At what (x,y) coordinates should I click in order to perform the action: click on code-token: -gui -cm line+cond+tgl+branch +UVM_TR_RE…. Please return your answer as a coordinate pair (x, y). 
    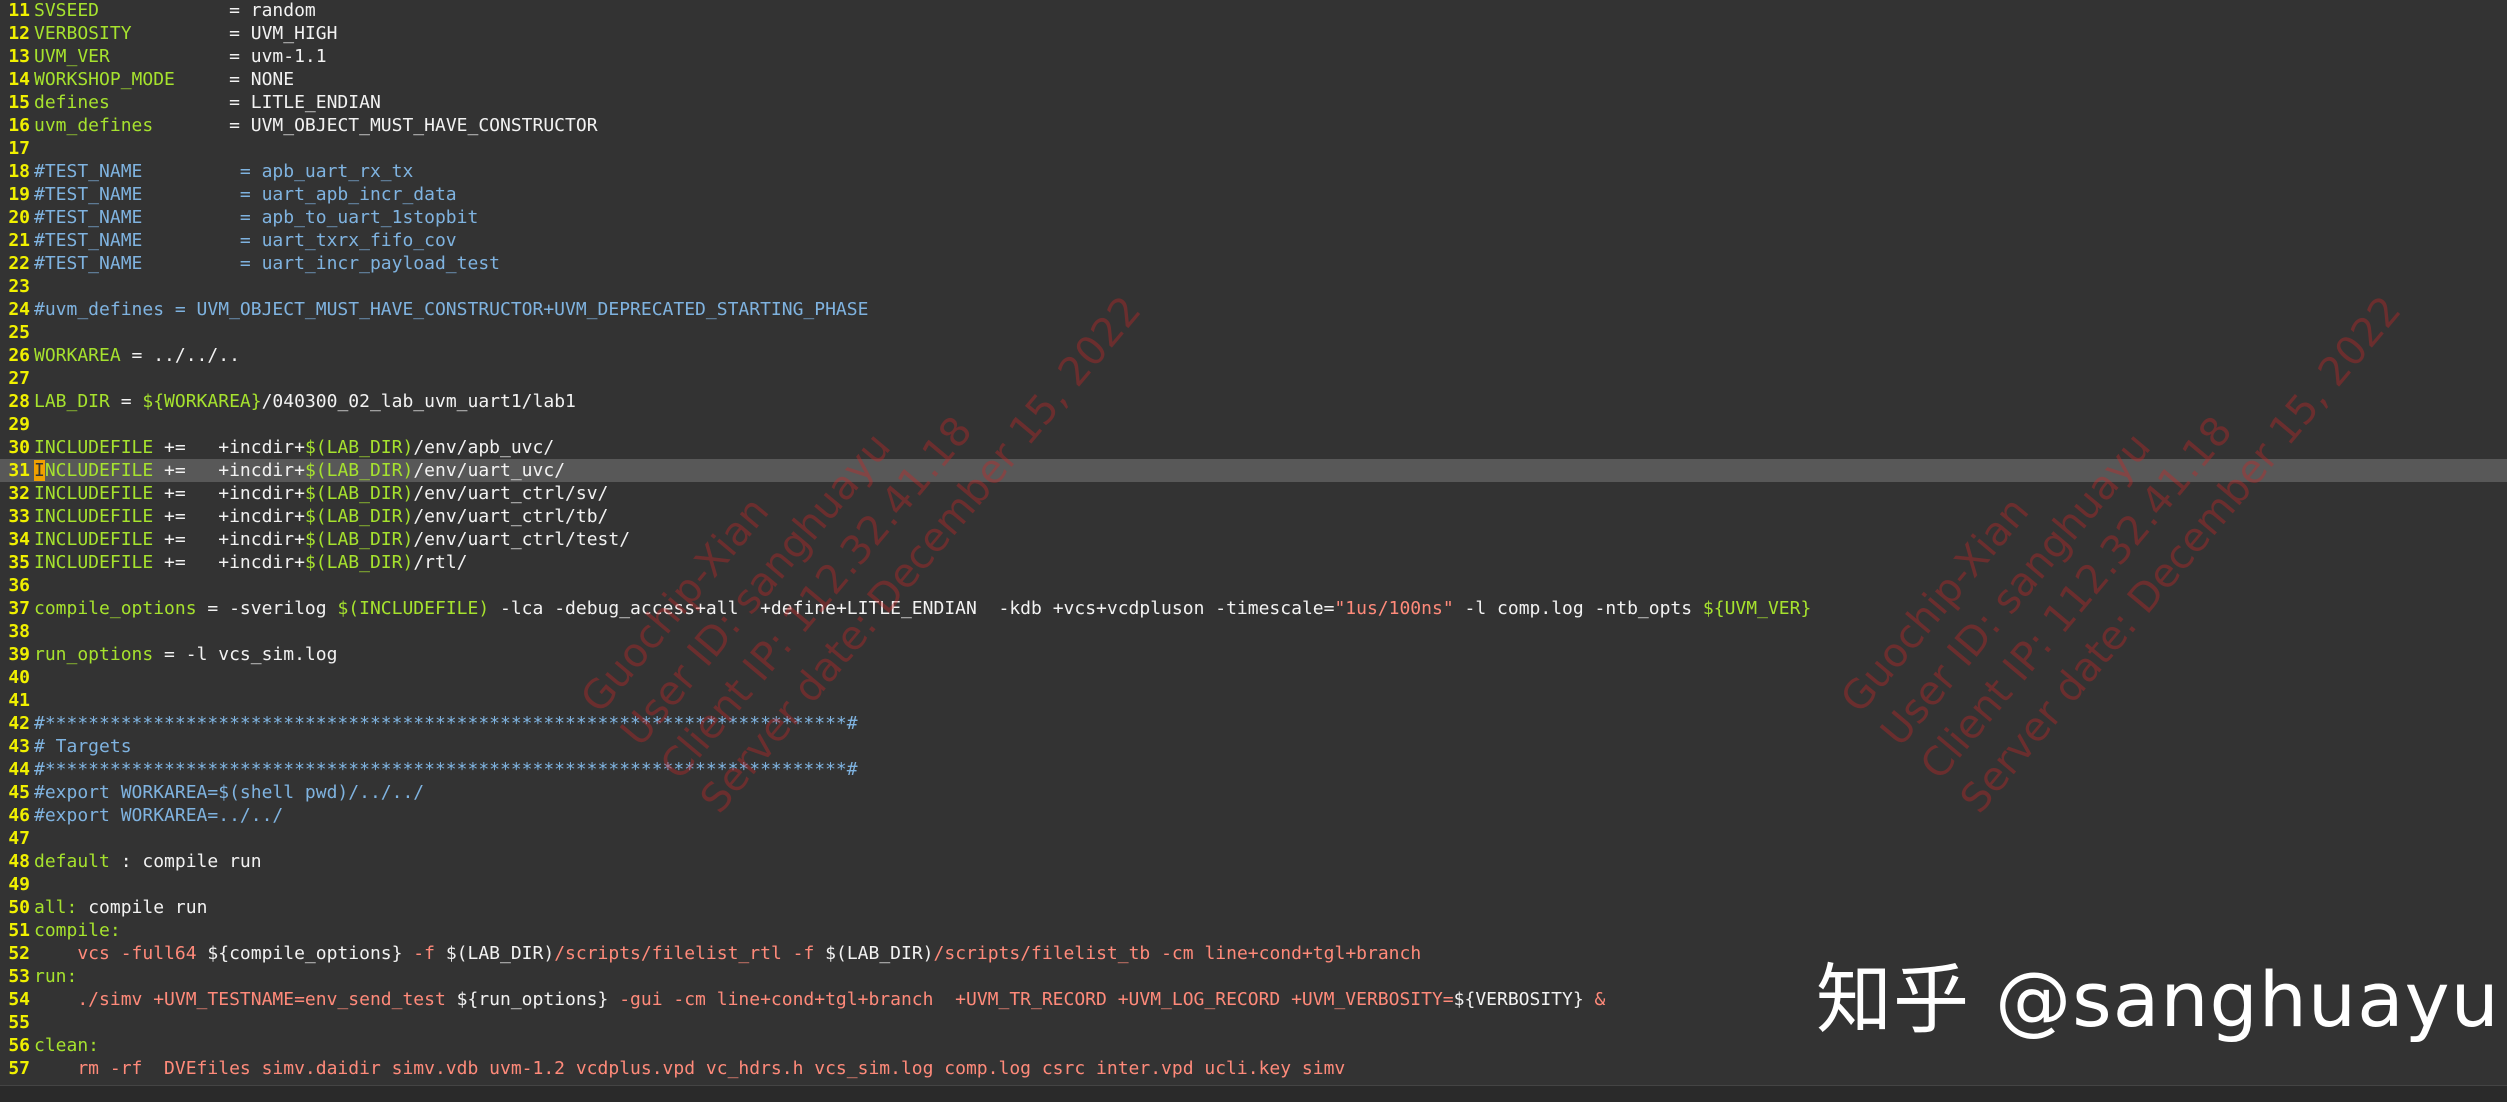
    Looking at the image, I should click on (1031, 999).